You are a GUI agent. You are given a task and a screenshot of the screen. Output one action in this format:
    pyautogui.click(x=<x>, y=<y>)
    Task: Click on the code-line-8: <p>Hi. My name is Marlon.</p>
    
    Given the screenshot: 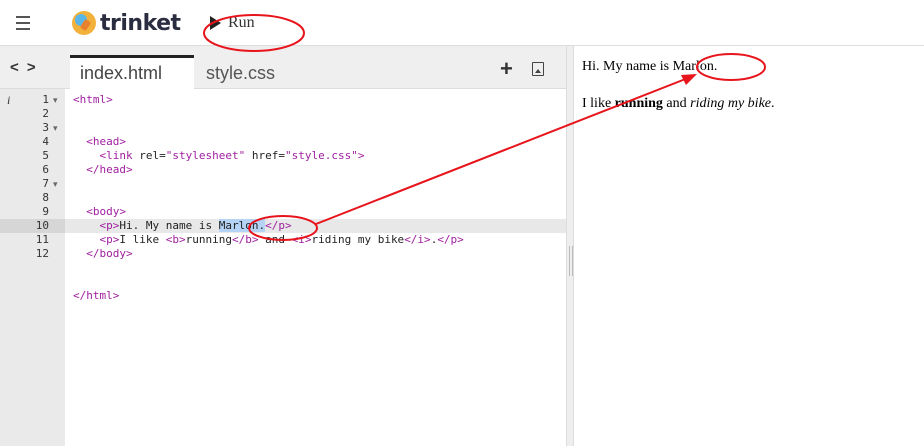 What is the action you would take?
    pyautogui.click(x=195, y=225)
    